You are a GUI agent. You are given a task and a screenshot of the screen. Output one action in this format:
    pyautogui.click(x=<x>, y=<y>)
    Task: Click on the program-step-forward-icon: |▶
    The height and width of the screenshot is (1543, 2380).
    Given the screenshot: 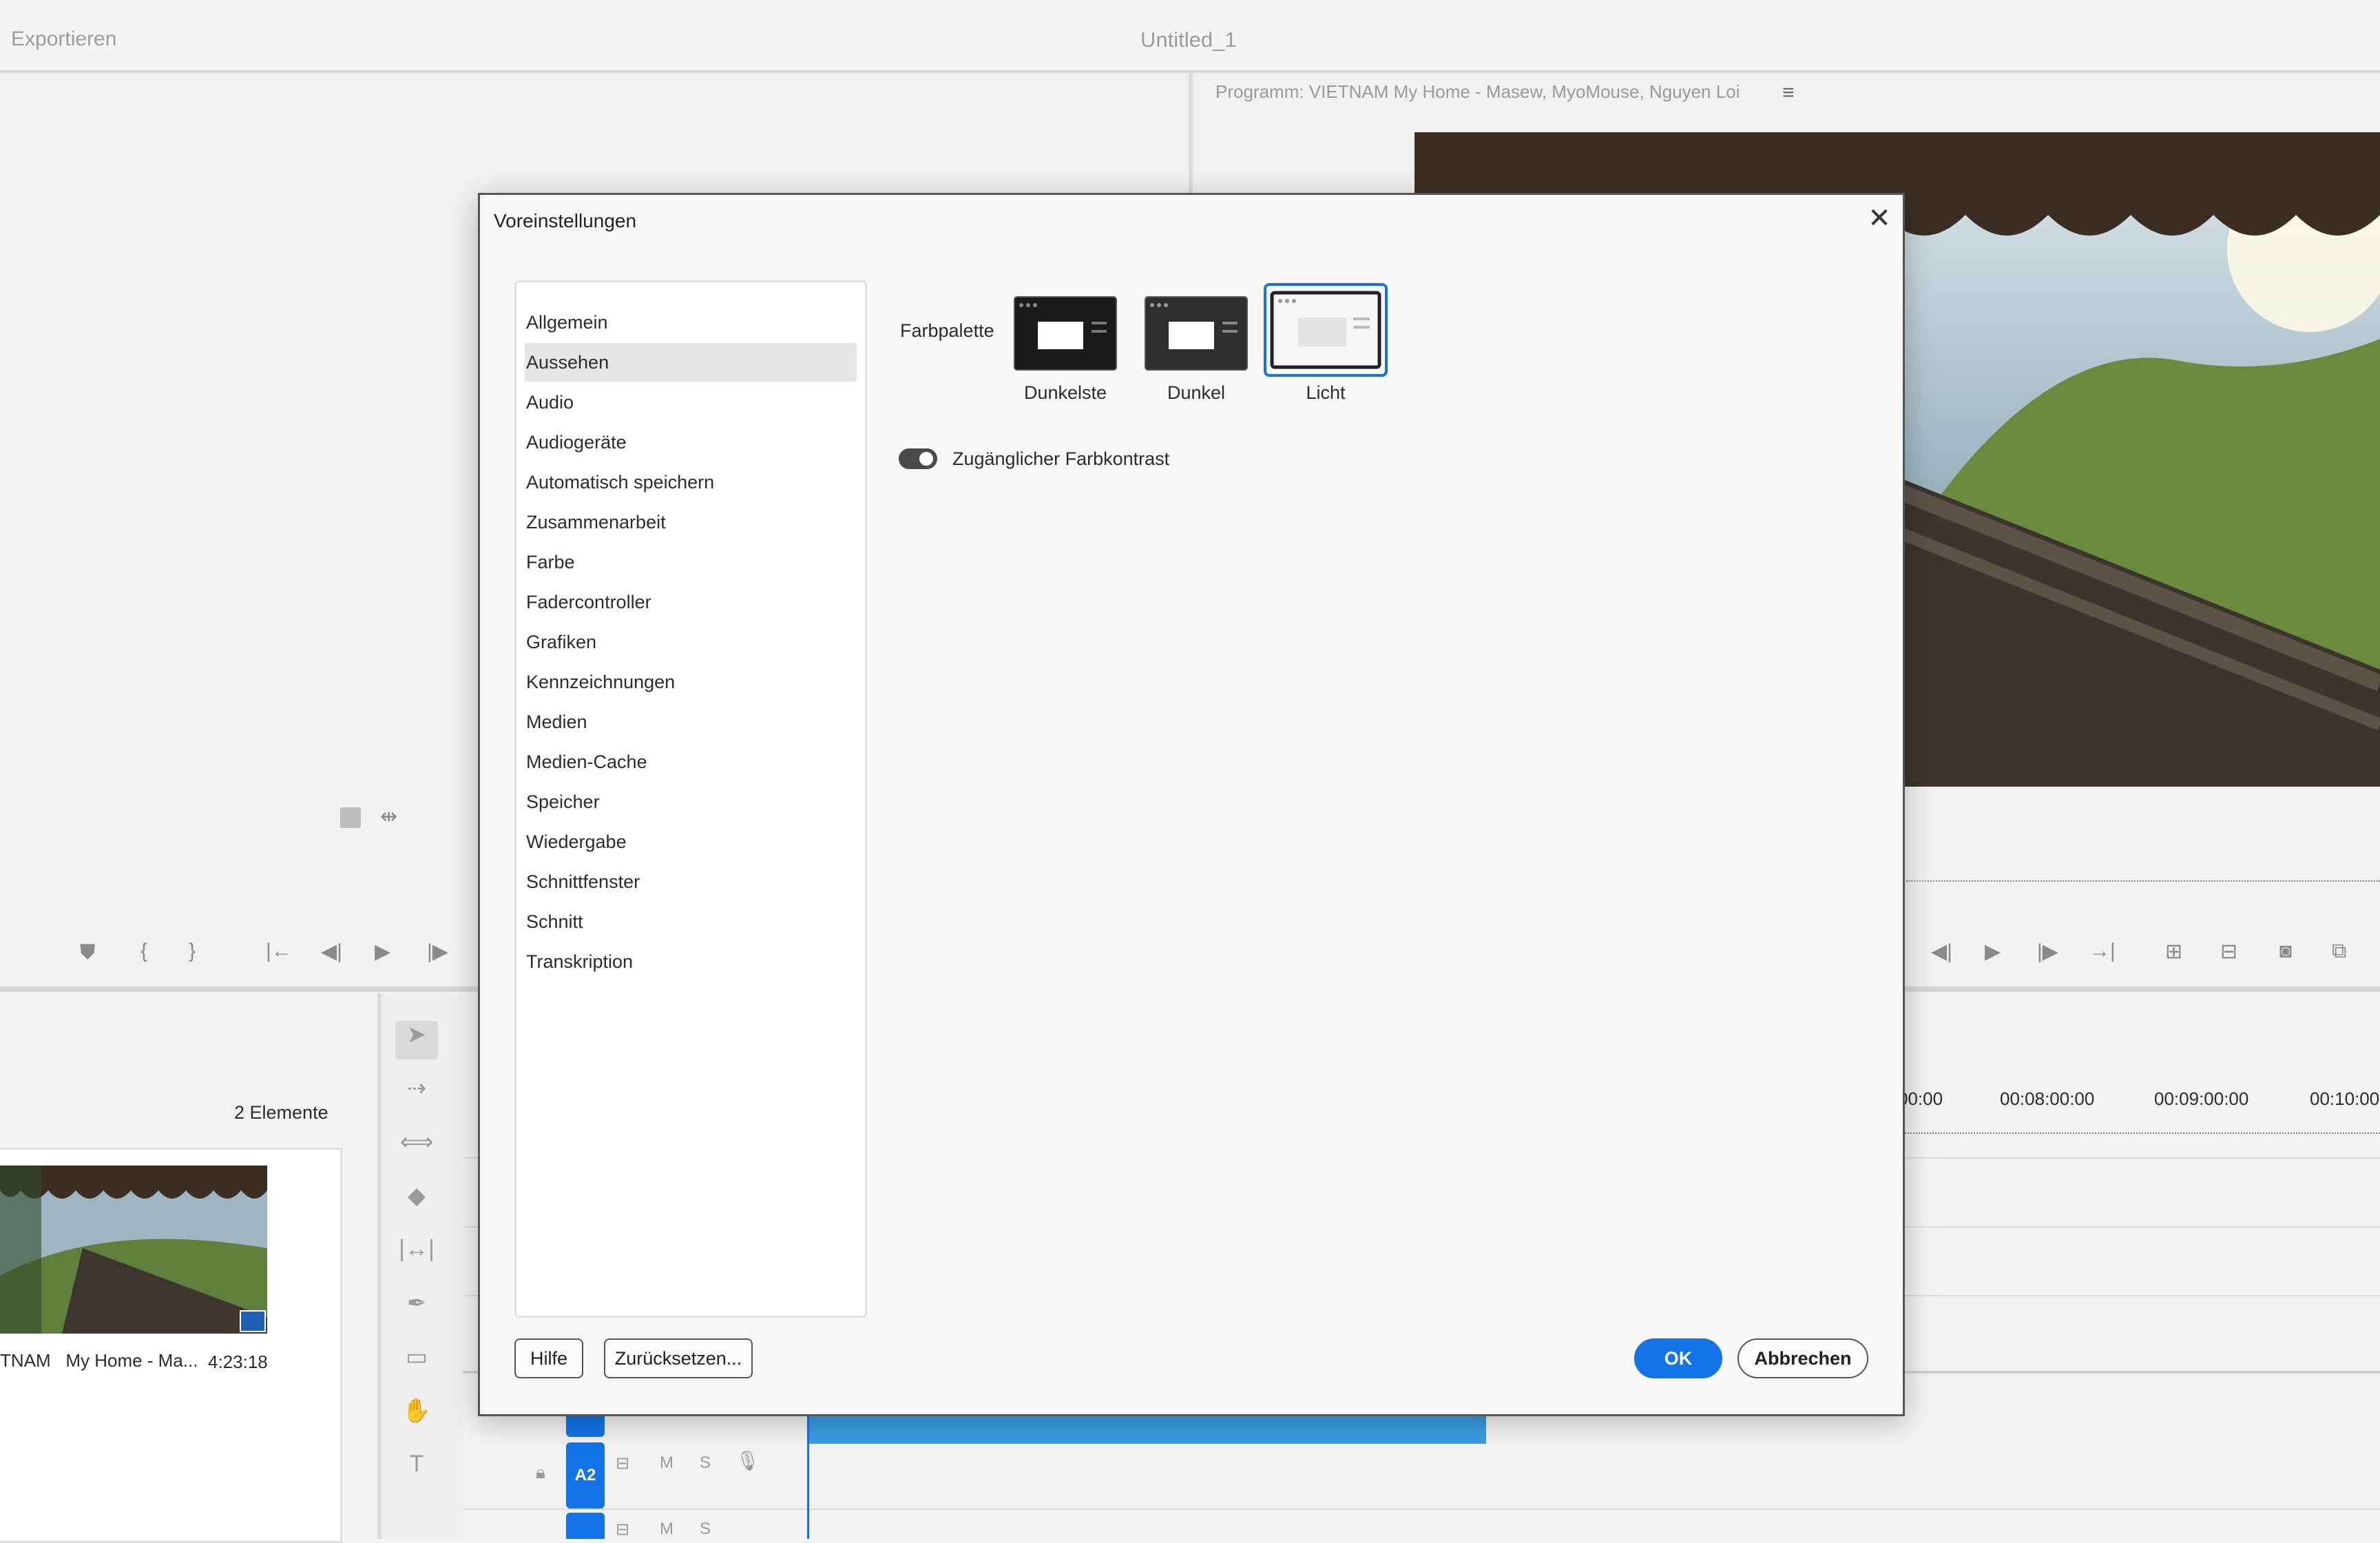 What is the action you would take?
    pyautogui.click(x=2047, y=952)
    